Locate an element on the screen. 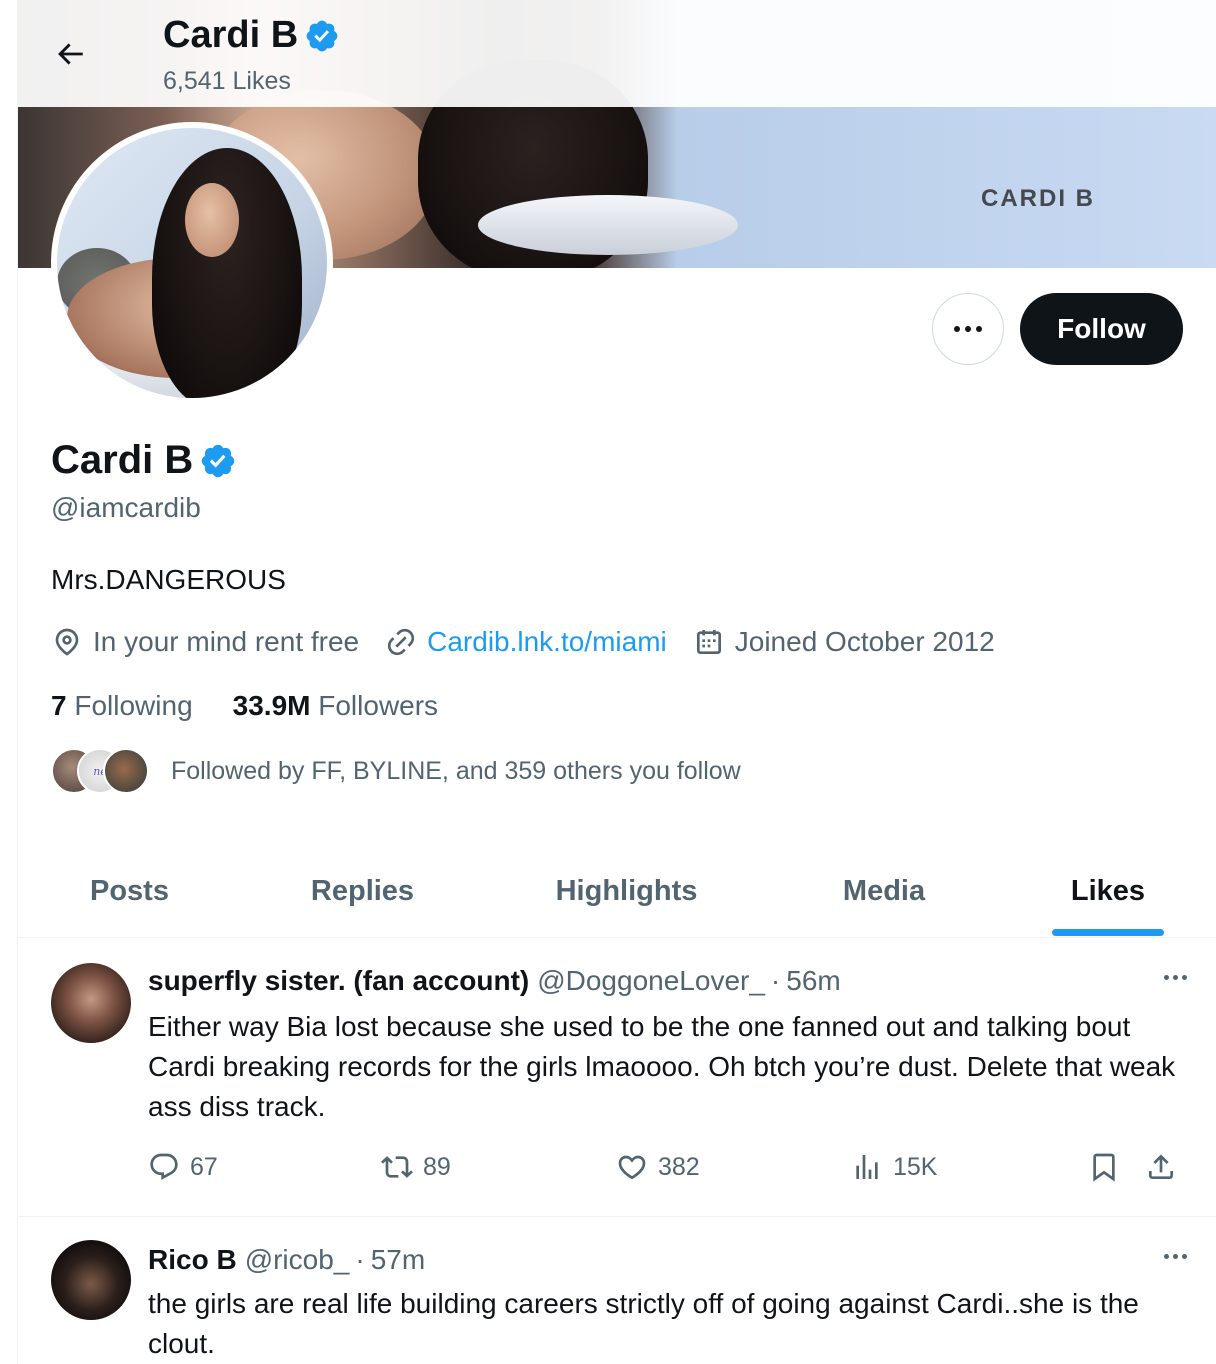 The width and height of the screenshot is (1216, 1364). banner-art-platform is located at coordinates (608, 225).